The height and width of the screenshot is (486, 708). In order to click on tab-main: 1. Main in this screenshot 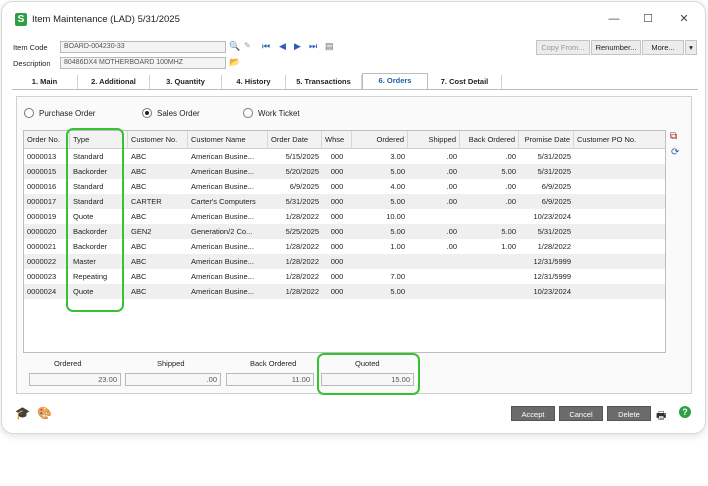, I will do `click(45, 82)`.